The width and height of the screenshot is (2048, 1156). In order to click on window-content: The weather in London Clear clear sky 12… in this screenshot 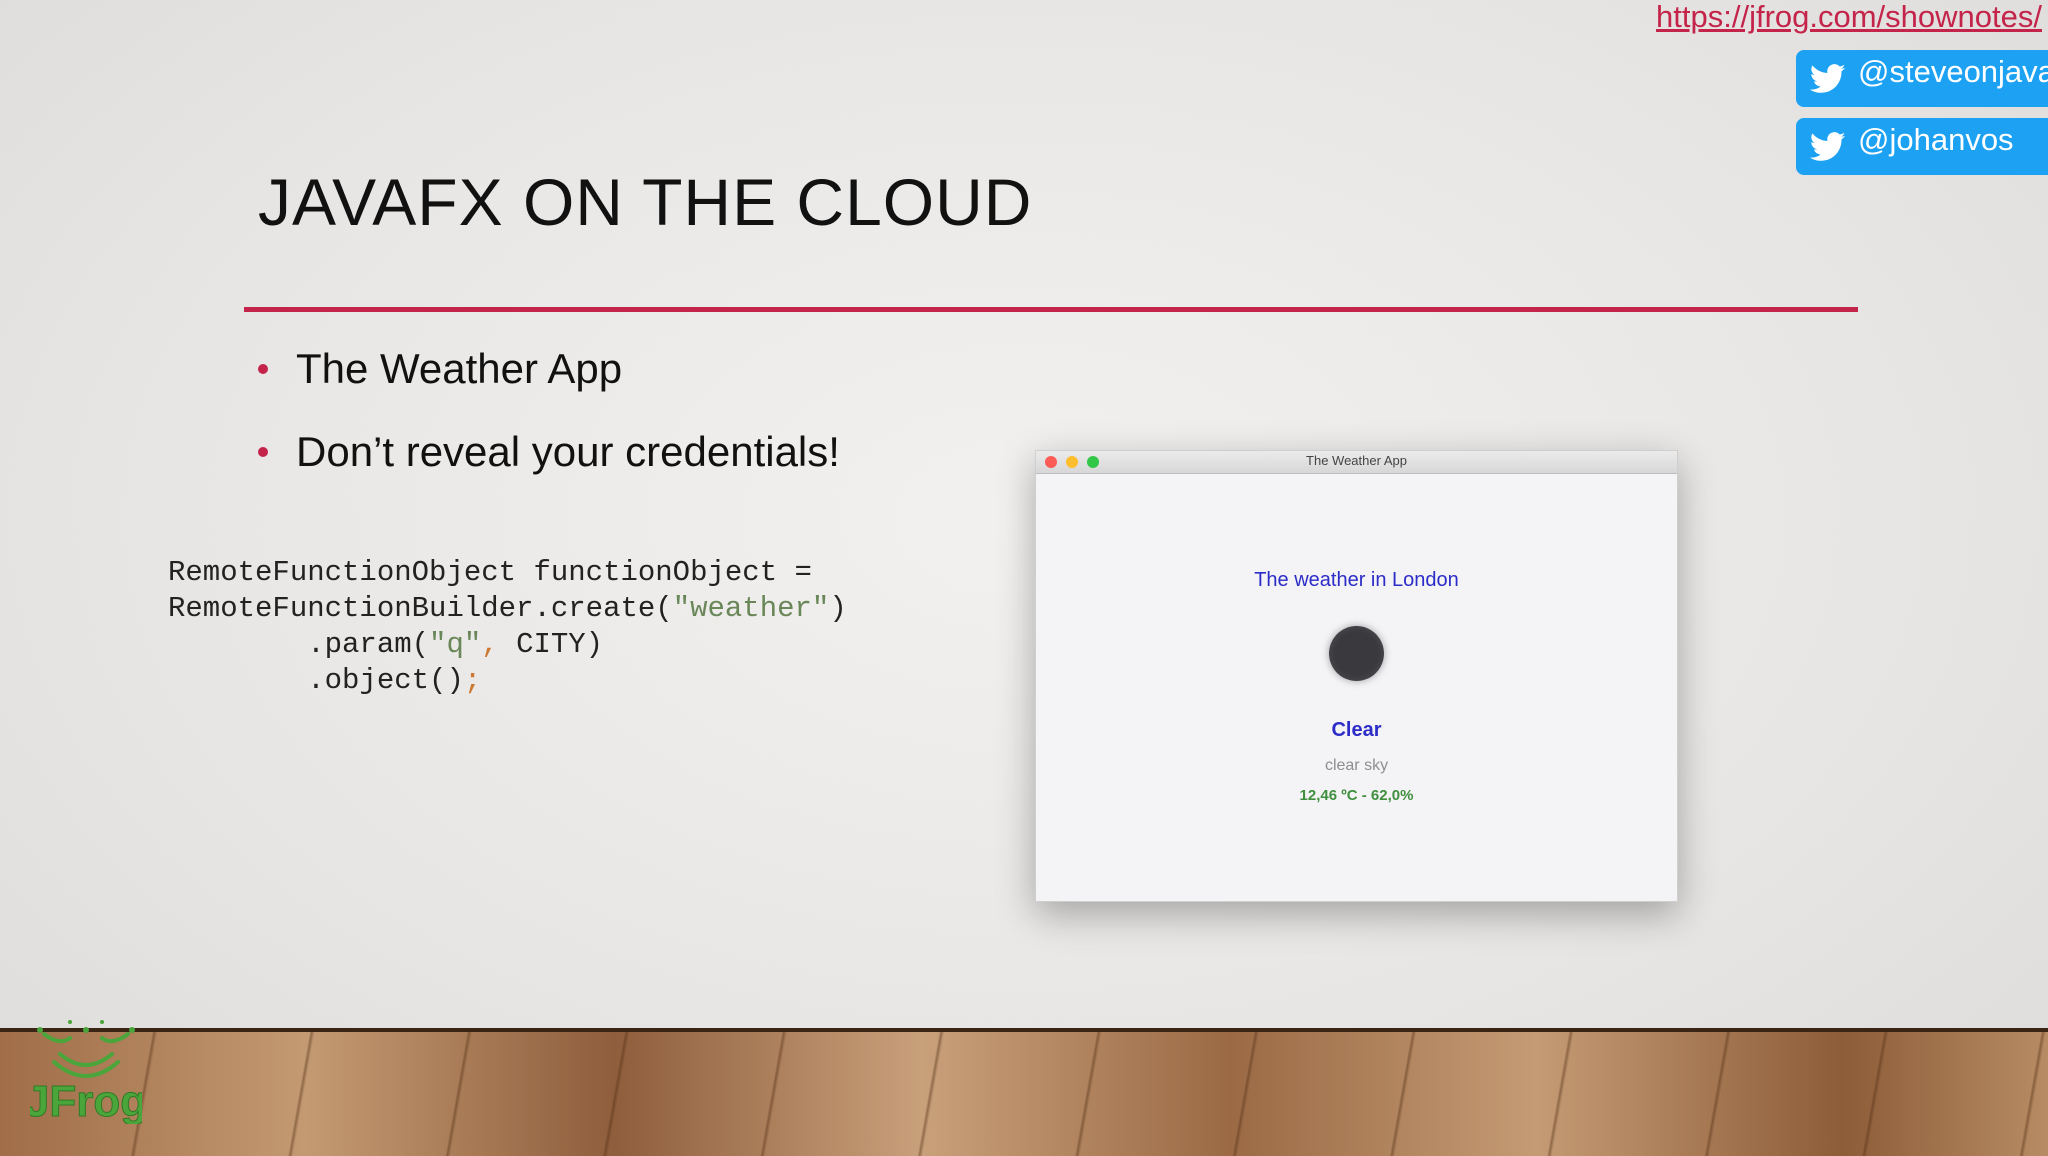, I will do `click(1356, 687)`.